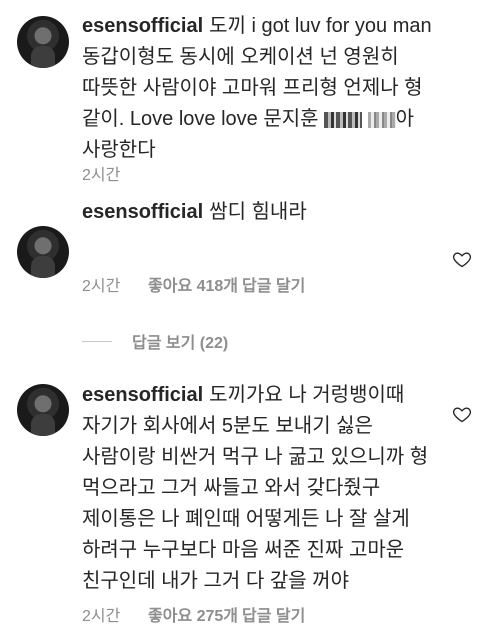  What do you see at coordinates (97, 341) in the screenshot?
I see `divider-line` at bounding box center [97, 341].